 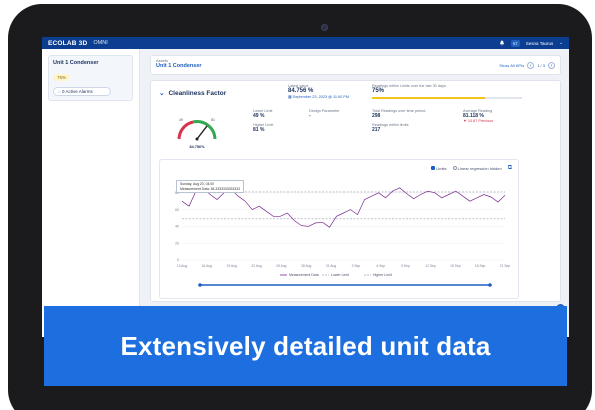 I want to click on latest-date: ▦ September 23, 2023 @ 11:00 PM, so click(x=318, y=96).